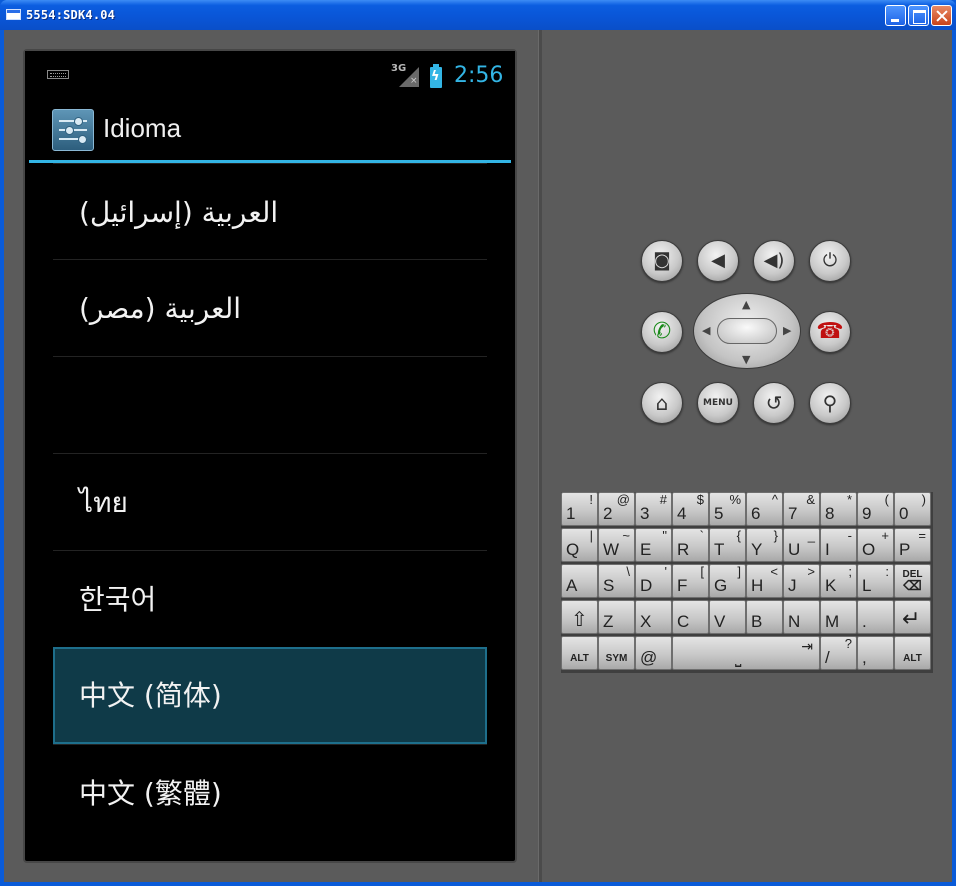  I want to click on power-icon: ⏻, so click(830, 260).